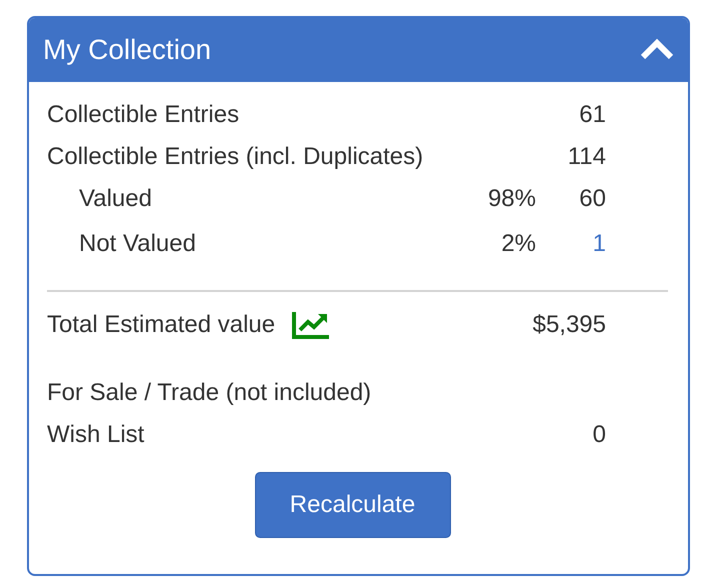 The image size is (712, 586). What do you see at coordinates (571, 244) in the screenshot?
I see `count-link: 1` at bounding box center [571, 244].